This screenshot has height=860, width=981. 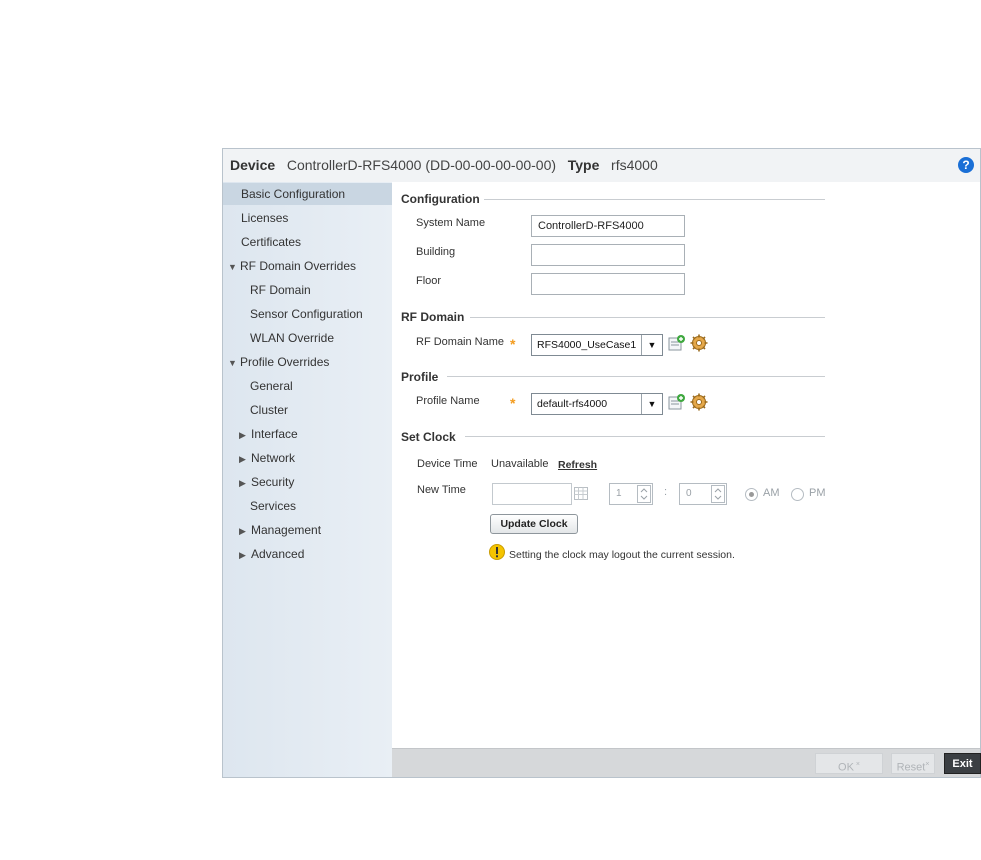 What do you see at coordinates (451, 223) in the screenshot?
I see `system-name-label: System Name` at bounding box center [451, 223].